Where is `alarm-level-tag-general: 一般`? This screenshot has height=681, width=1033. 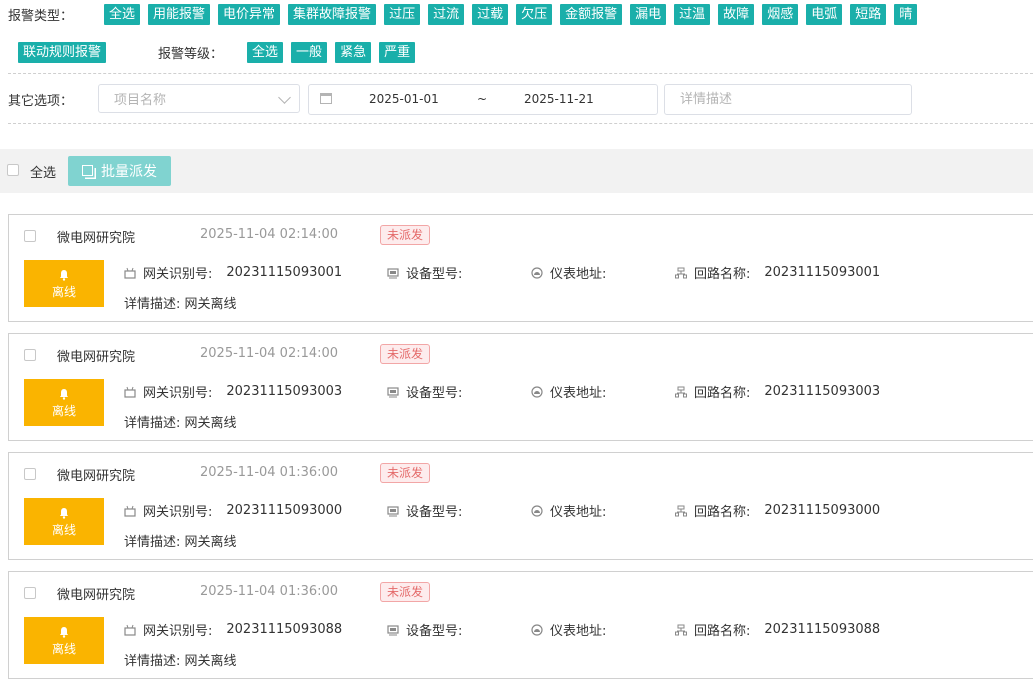
alarm-level-tag-general: 一般 is located at coordinates (309, 52).